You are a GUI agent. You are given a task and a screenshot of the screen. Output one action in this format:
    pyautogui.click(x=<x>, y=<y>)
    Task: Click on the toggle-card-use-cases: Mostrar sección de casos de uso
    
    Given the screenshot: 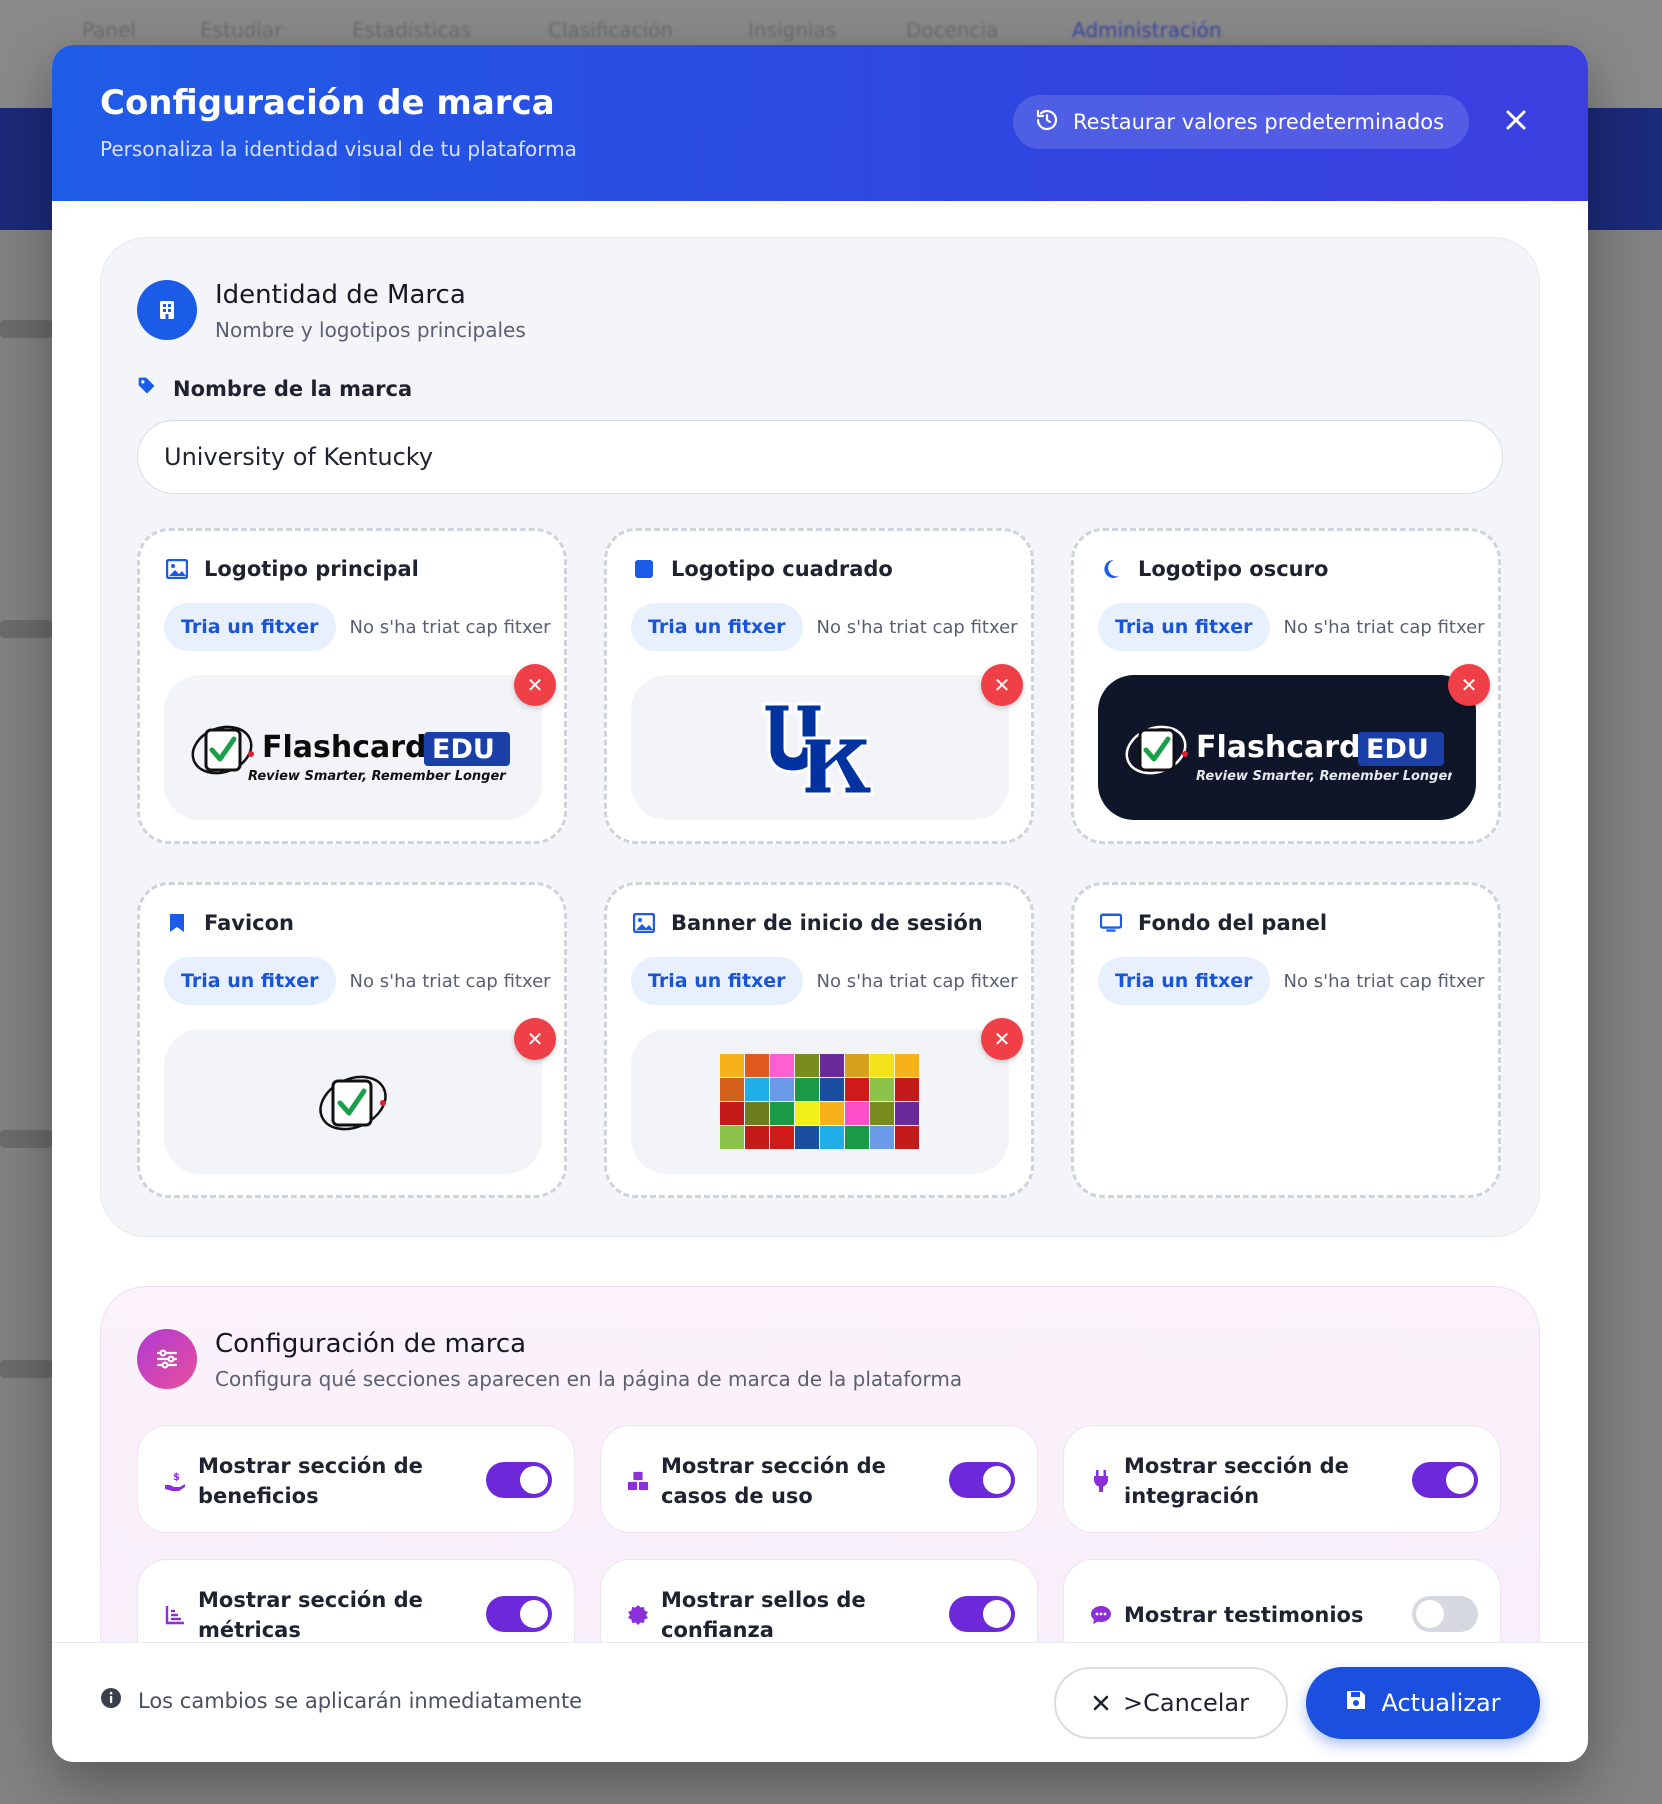 What is the action you would take?
    pyautogui.click(x=819, y=1479)
    